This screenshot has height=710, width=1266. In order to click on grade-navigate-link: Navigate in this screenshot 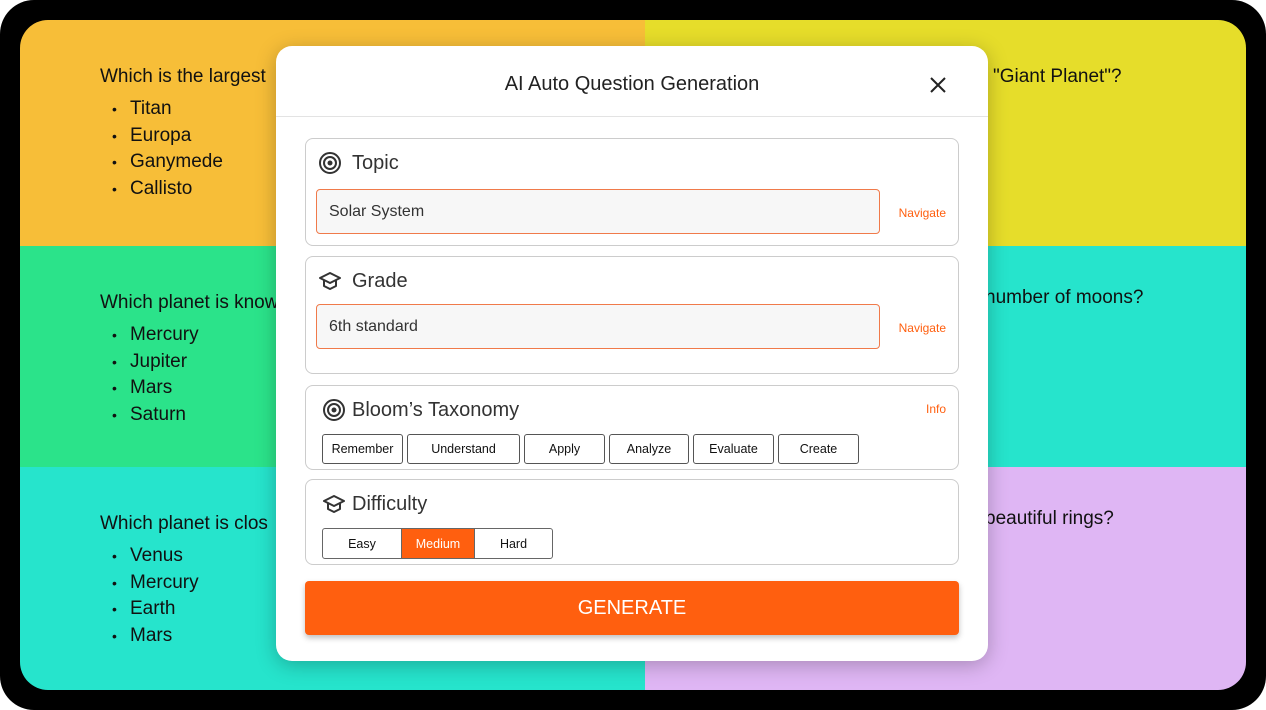, I will do `click(922, 328)`.